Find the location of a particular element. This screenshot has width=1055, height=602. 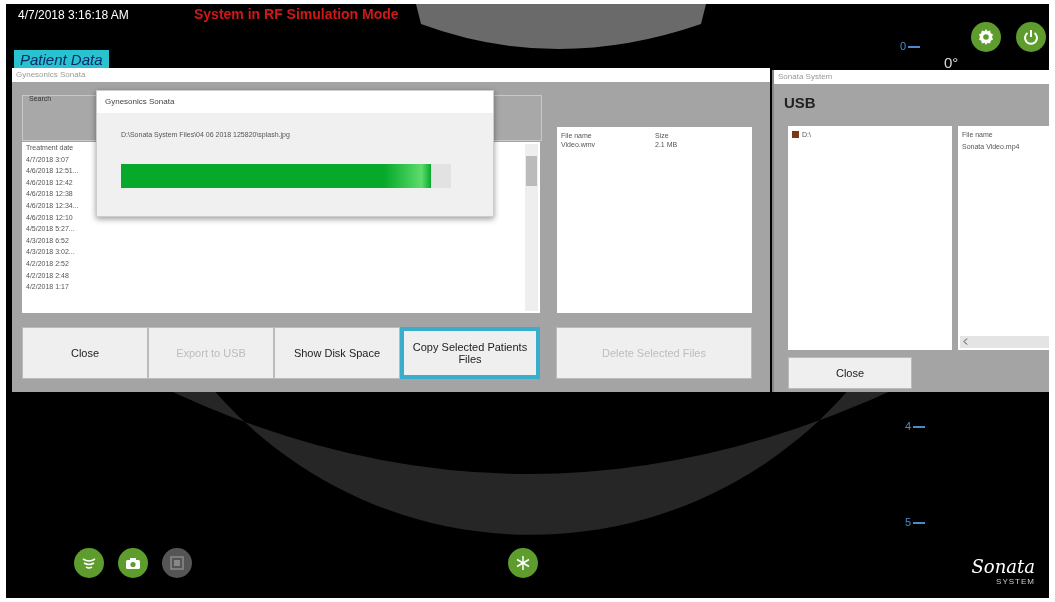

chevron-left-icon is located at coordinates (965, 341).